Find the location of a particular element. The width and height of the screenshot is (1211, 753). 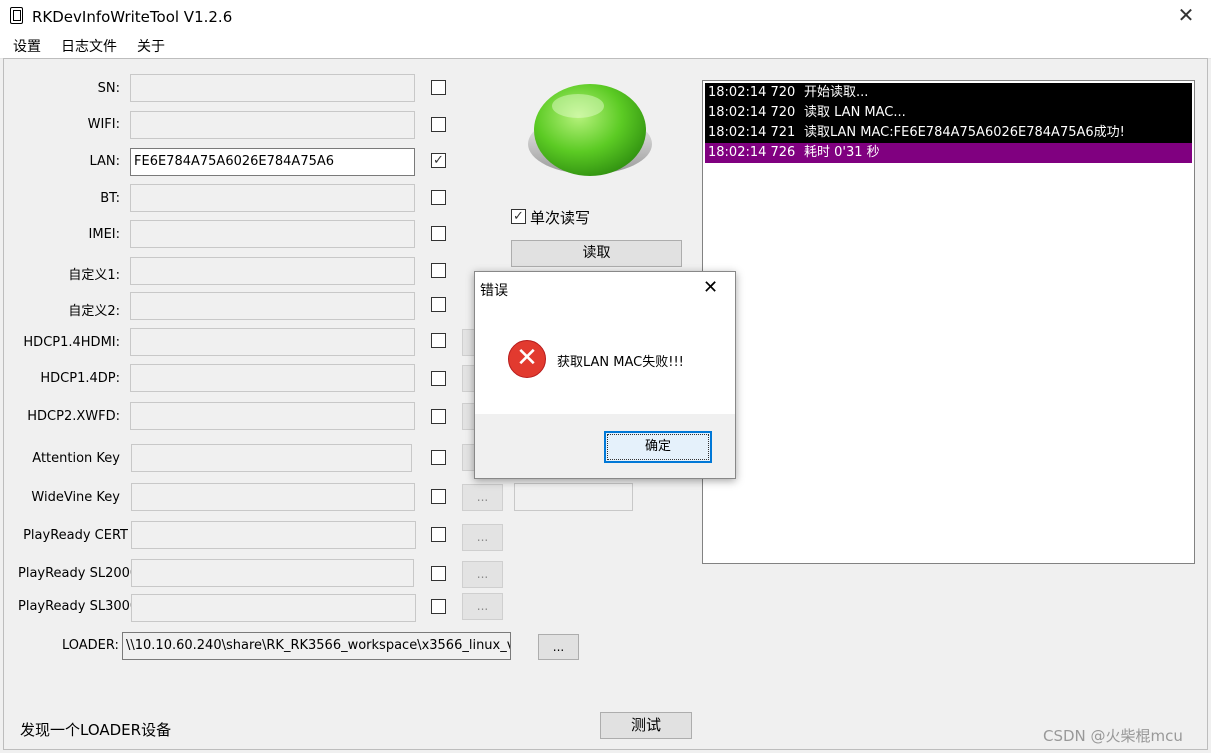

field-label-custom2: 自定义2: is located at coordinates (94, 311).